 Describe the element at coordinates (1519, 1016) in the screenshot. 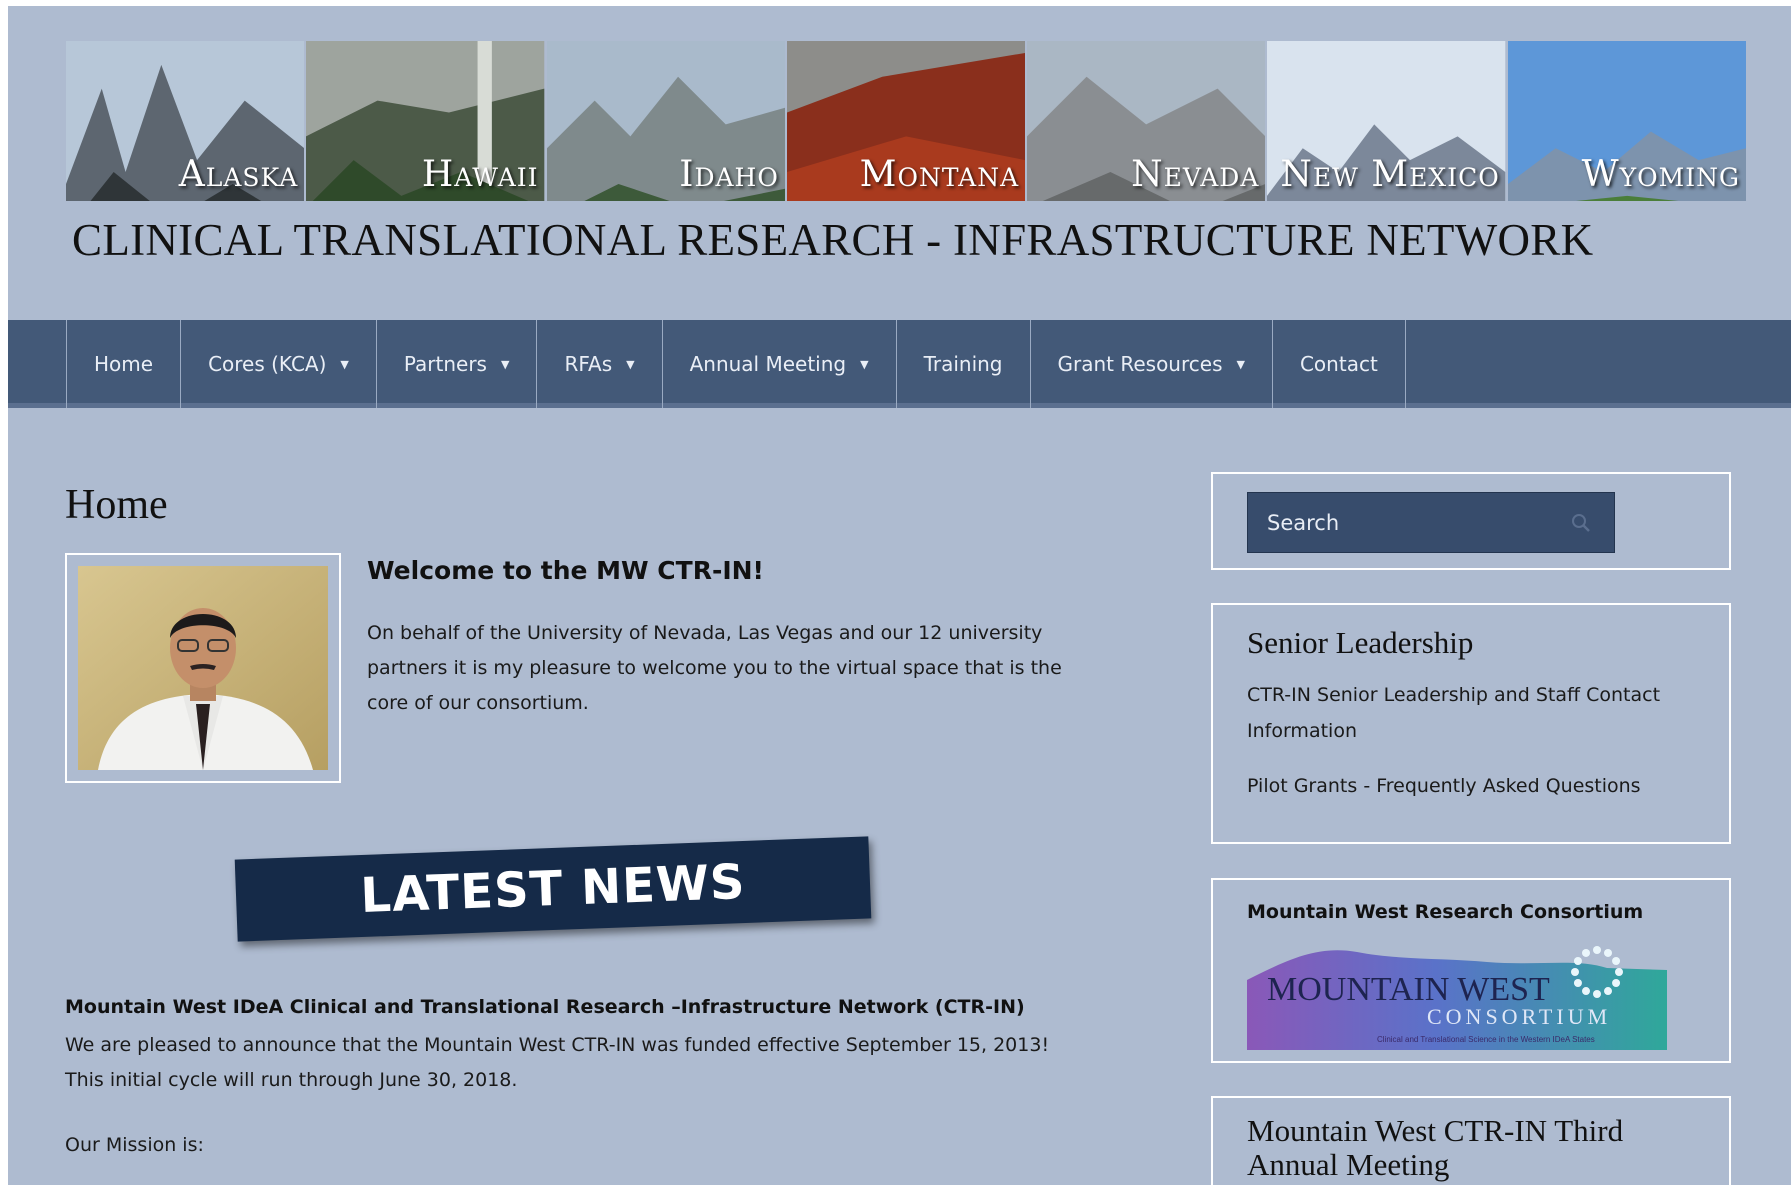

I see `logo-line2: CONSORTIUM` at that location.